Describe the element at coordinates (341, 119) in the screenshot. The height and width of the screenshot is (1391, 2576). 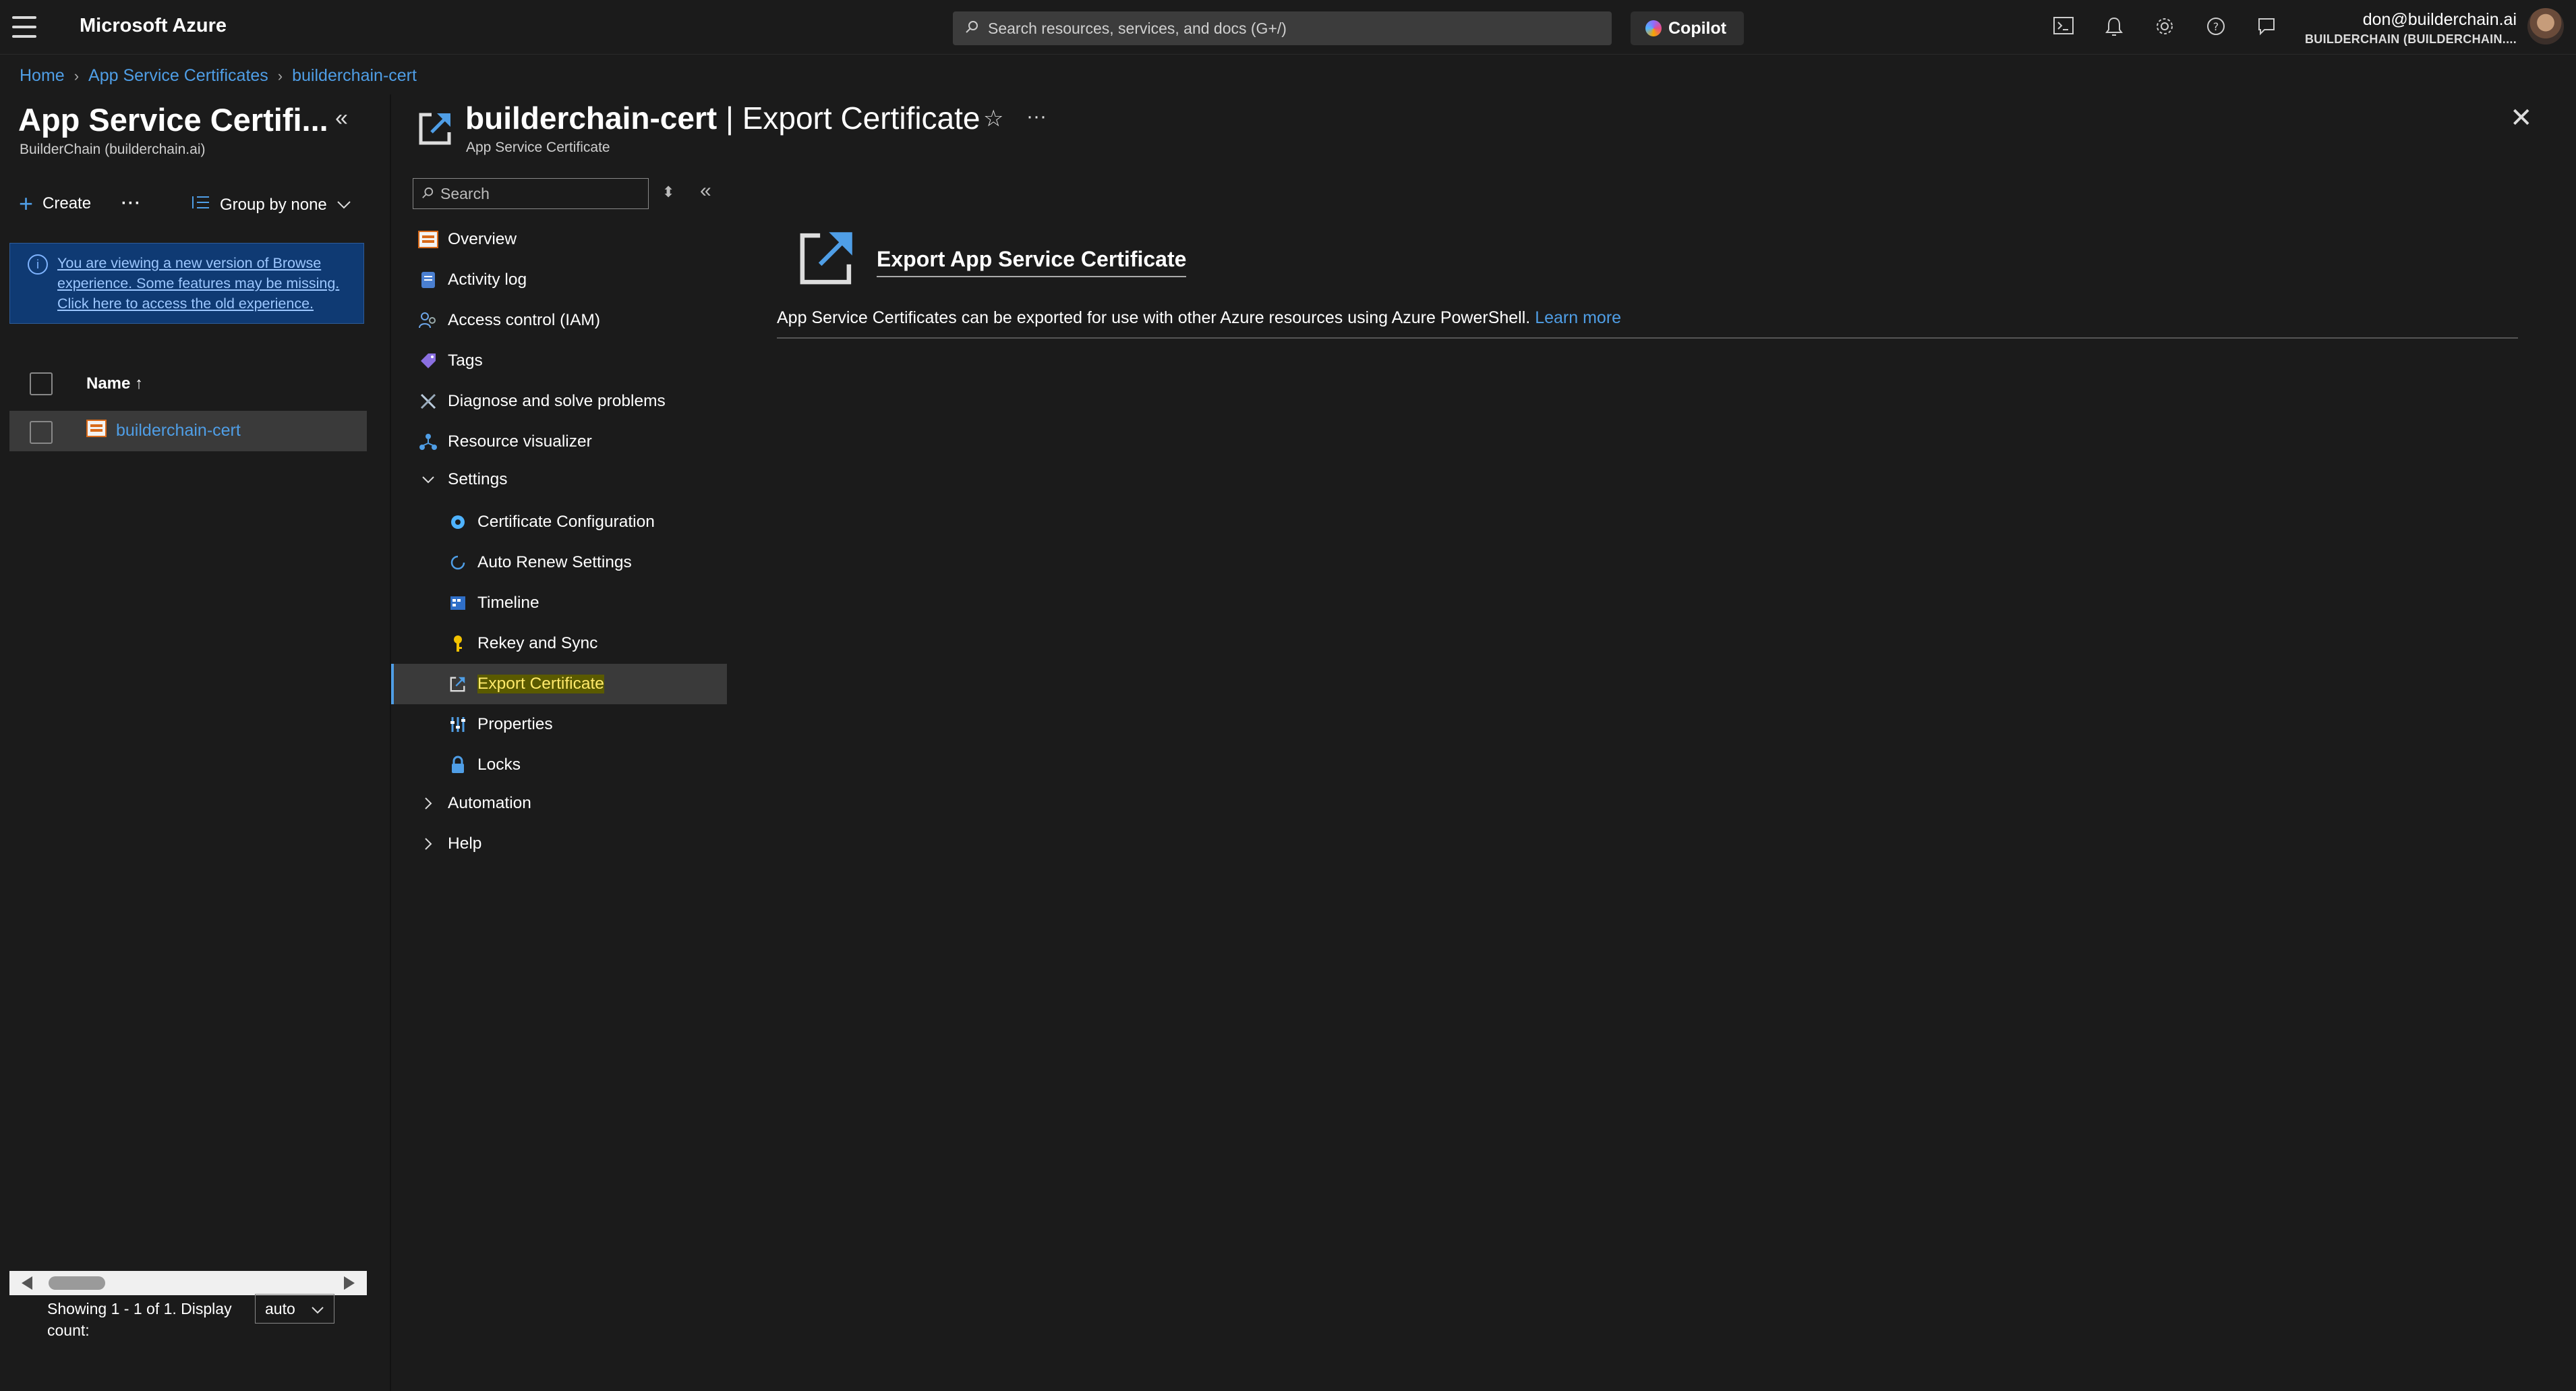
I see `collapse-pane-icon: «` at that location.